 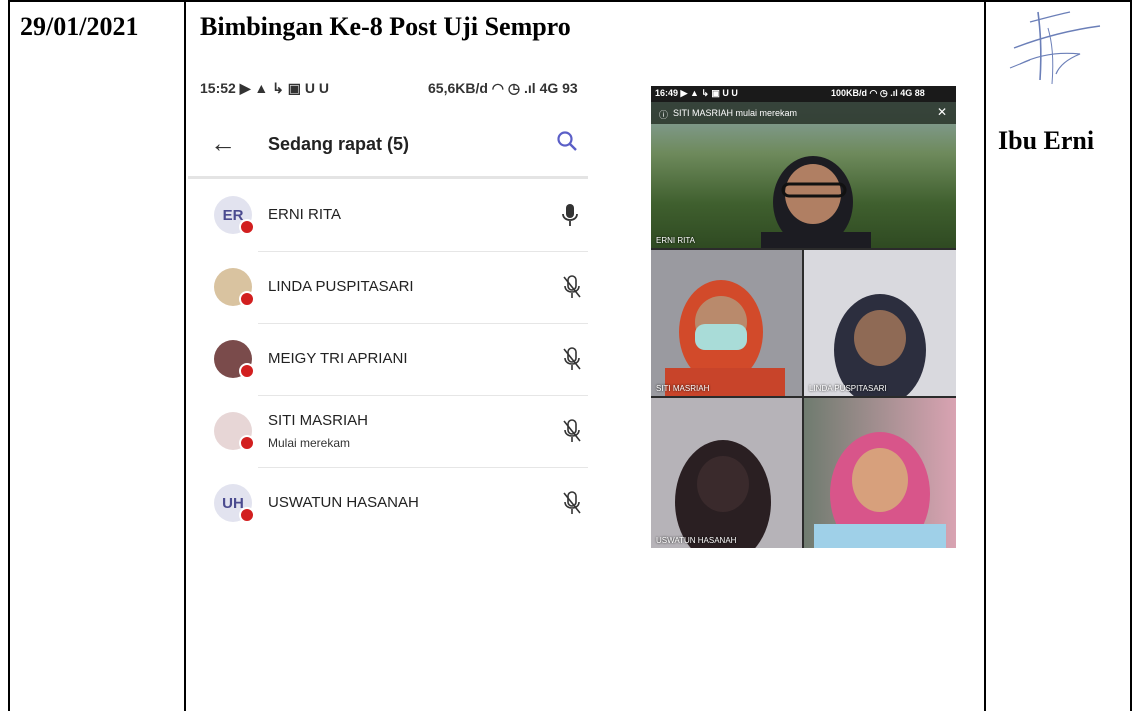 What do you see at coordinates (878, 93) in the screenshot?
I see `status-bar-right: 100KB/d ◠ ◷ .ıl 4G 88` at bounding box center [878, 93].